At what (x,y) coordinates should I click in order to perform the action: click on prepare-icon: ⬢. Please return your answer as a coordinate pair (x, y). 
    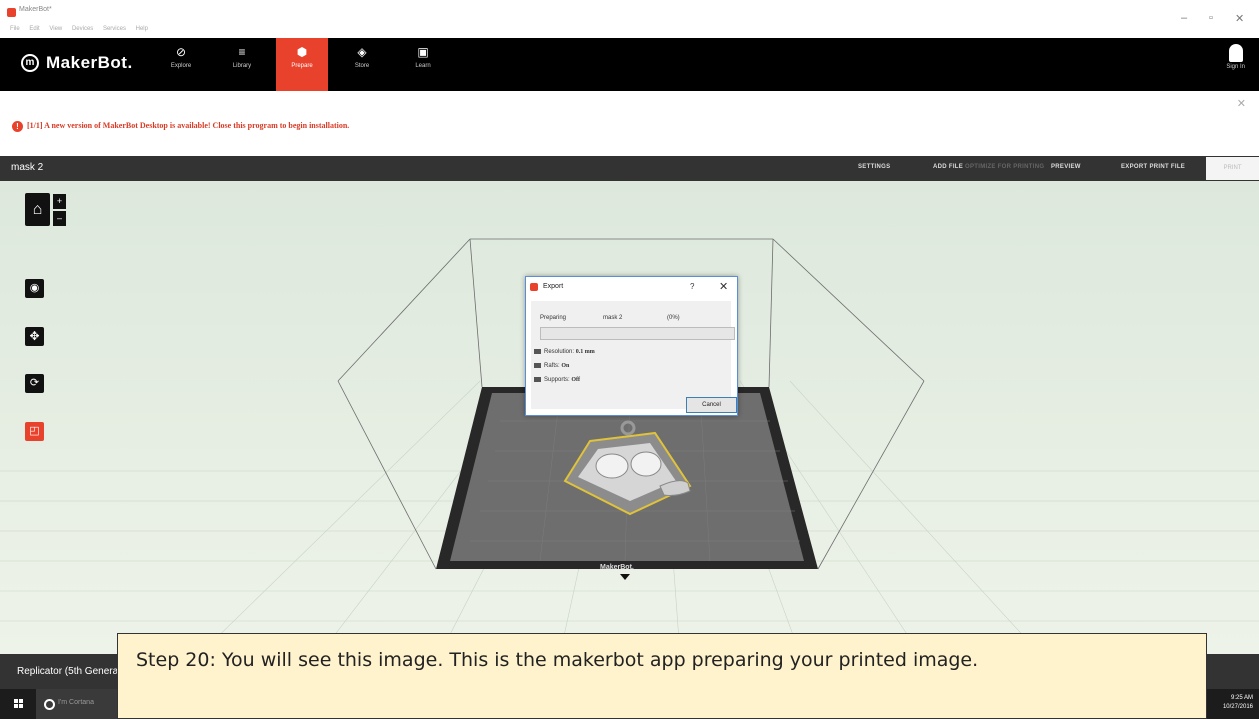
    Looking at the image, I should click on (302, 52).